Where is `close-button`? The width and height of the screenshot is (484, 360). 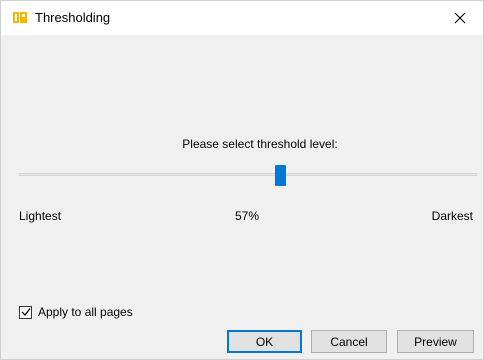 close-button is located at coordinates (460, 18).